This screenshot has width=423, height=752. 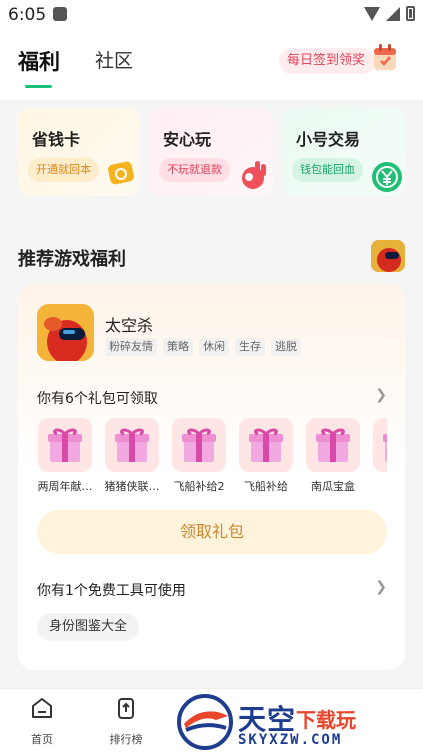 I want to click on savings-card: 省钱卡 开通就回本, so click(x=79, y=152).